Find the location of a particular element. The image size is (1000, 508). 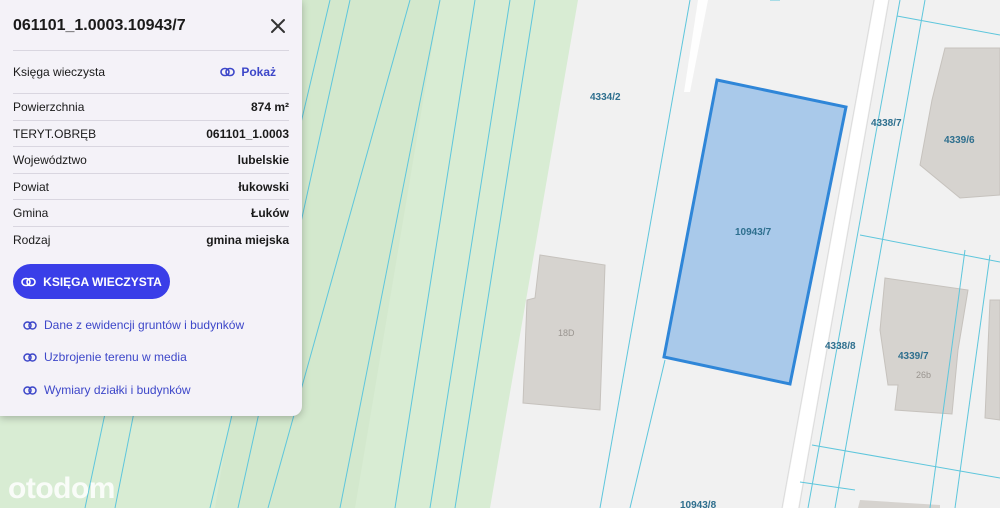

info-row-area: Powierzchnia 874 m² is located at coordinates (151, 107).